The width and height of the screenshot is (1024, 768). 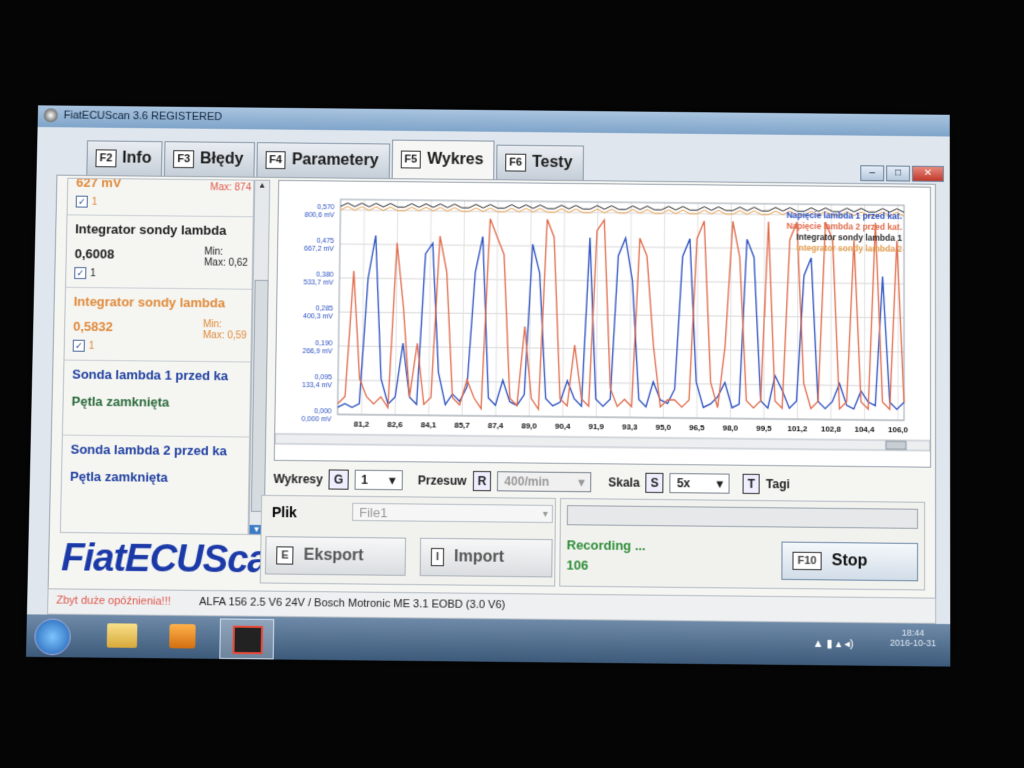 What do you see at coordinates (105, 158) in the screenshot?
I see `tab-key: F2` at bounding box center [105, 158].